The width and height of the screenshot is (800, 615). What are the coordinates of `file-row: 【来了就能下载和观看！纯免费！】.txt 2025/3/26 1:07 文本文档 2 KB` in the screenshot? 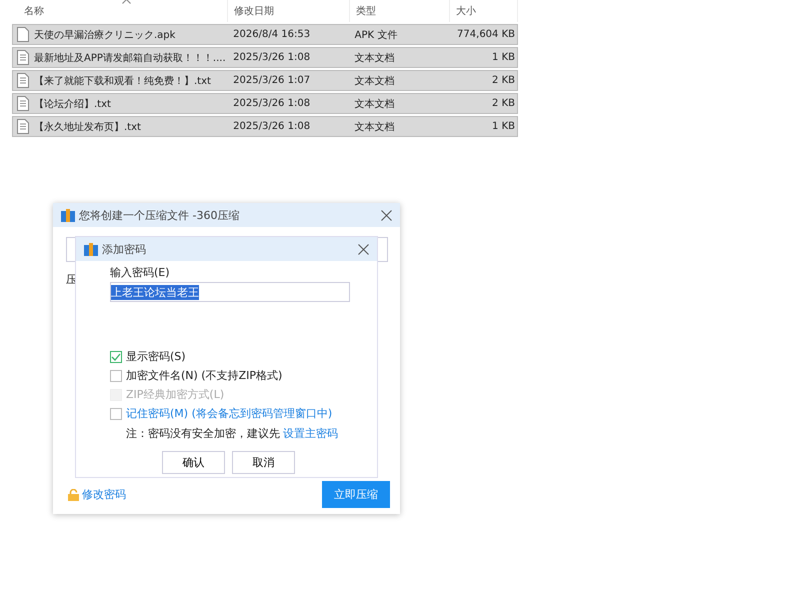 It's located at (265, 80).